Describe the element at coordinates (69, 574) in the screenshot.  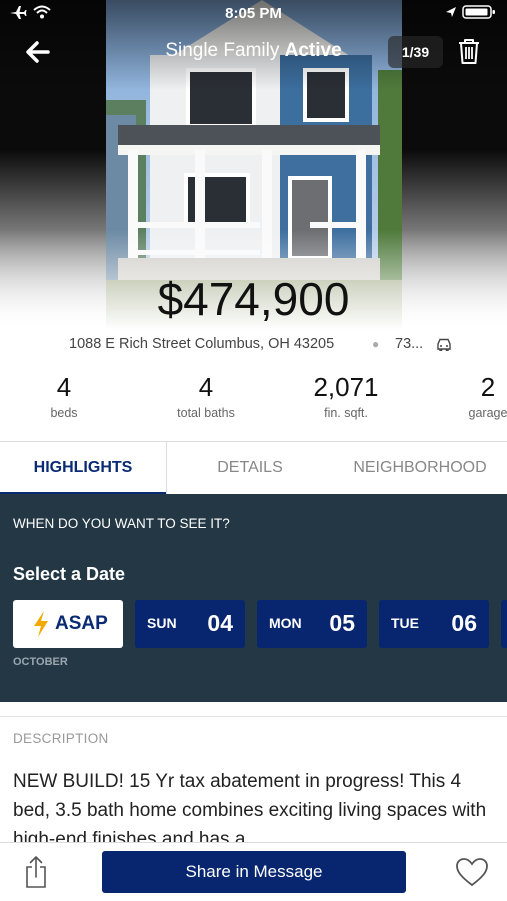
I see `select-date-heading: Select a Date` at that location.